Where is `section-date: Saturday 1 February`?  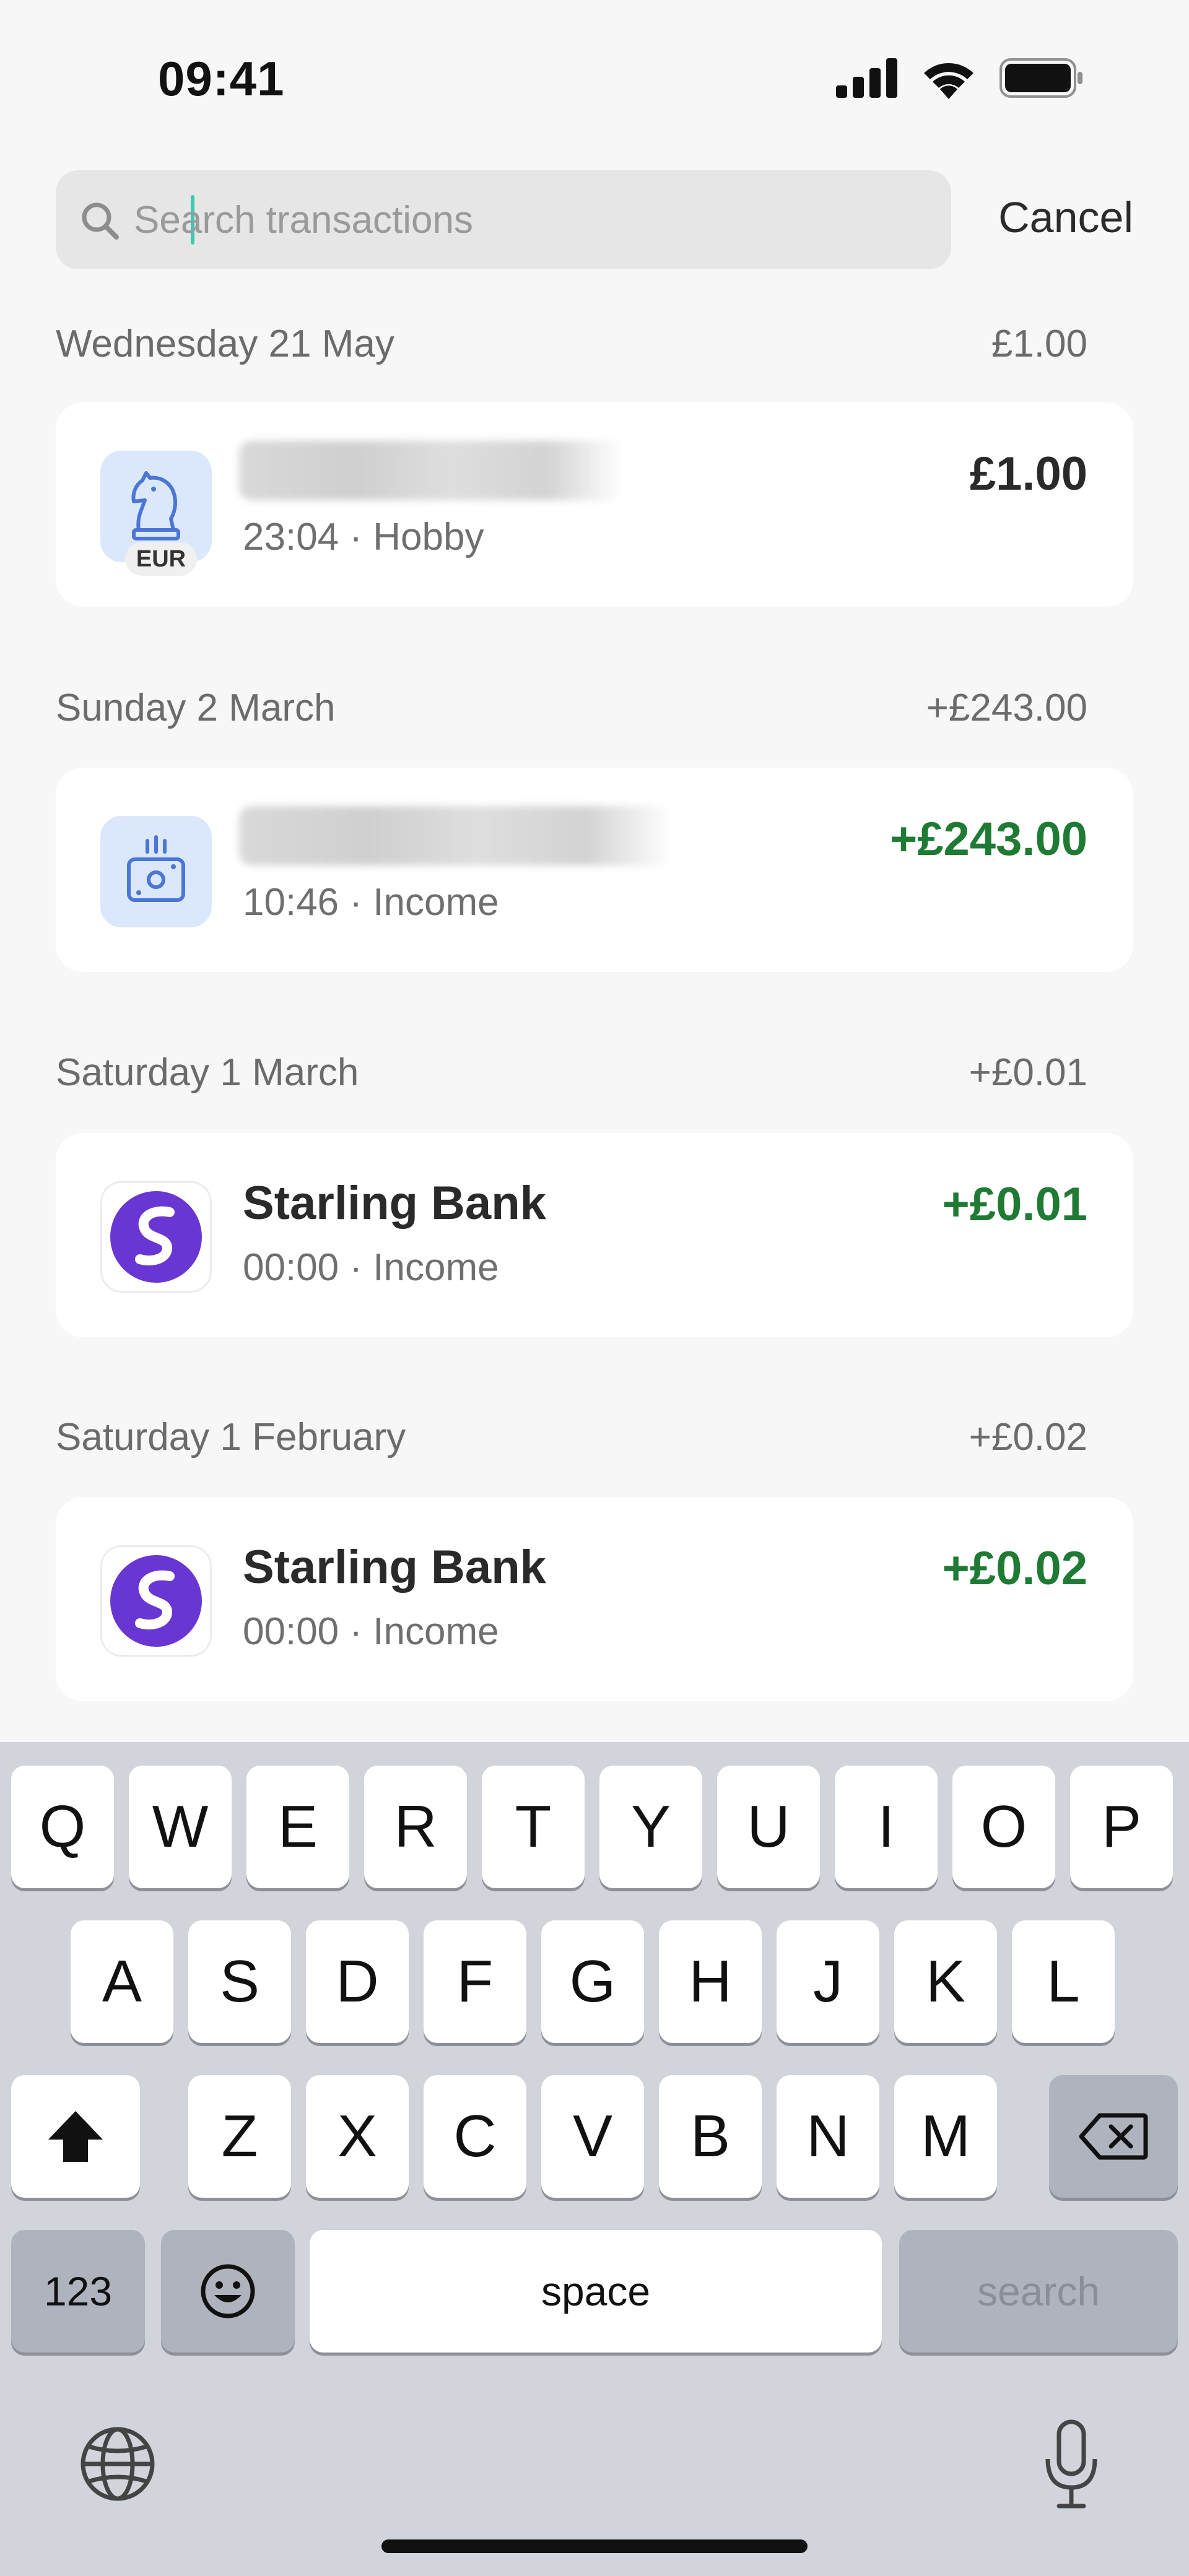 section-date: Saturday 1 February is located at coordinates (231, 1437).